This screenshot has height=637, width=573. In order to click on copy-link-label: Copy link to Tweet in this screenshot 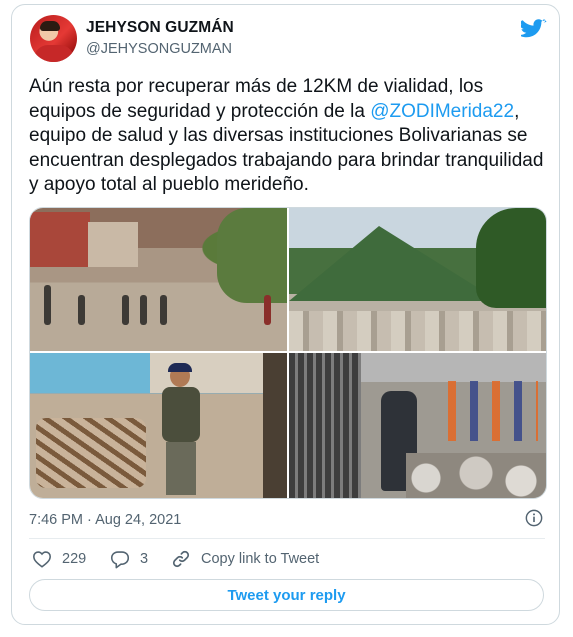, I will do `click(260, 559)`.